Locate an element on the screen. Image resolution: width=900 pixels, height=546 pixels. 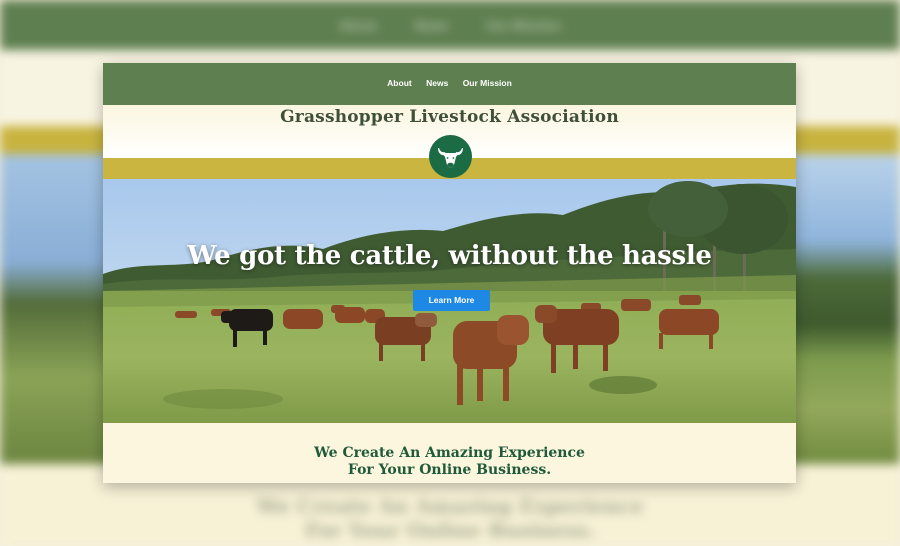
bg-nav-links: About News Our Mission is located at coordinates (450, 25).